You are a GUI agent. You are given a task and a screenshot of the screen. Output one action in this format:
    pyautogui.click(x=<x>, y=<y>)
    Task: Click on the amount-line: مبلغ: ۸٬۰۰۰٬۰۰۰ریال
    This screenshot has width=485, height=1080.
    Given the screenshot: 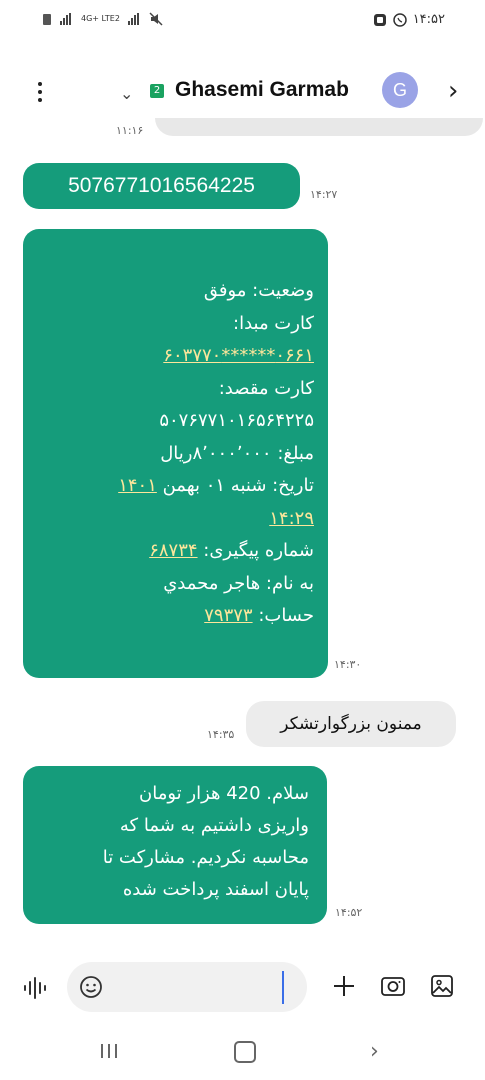 What is the action you would take?
    pyautogui.click(x=237, y=453)
    